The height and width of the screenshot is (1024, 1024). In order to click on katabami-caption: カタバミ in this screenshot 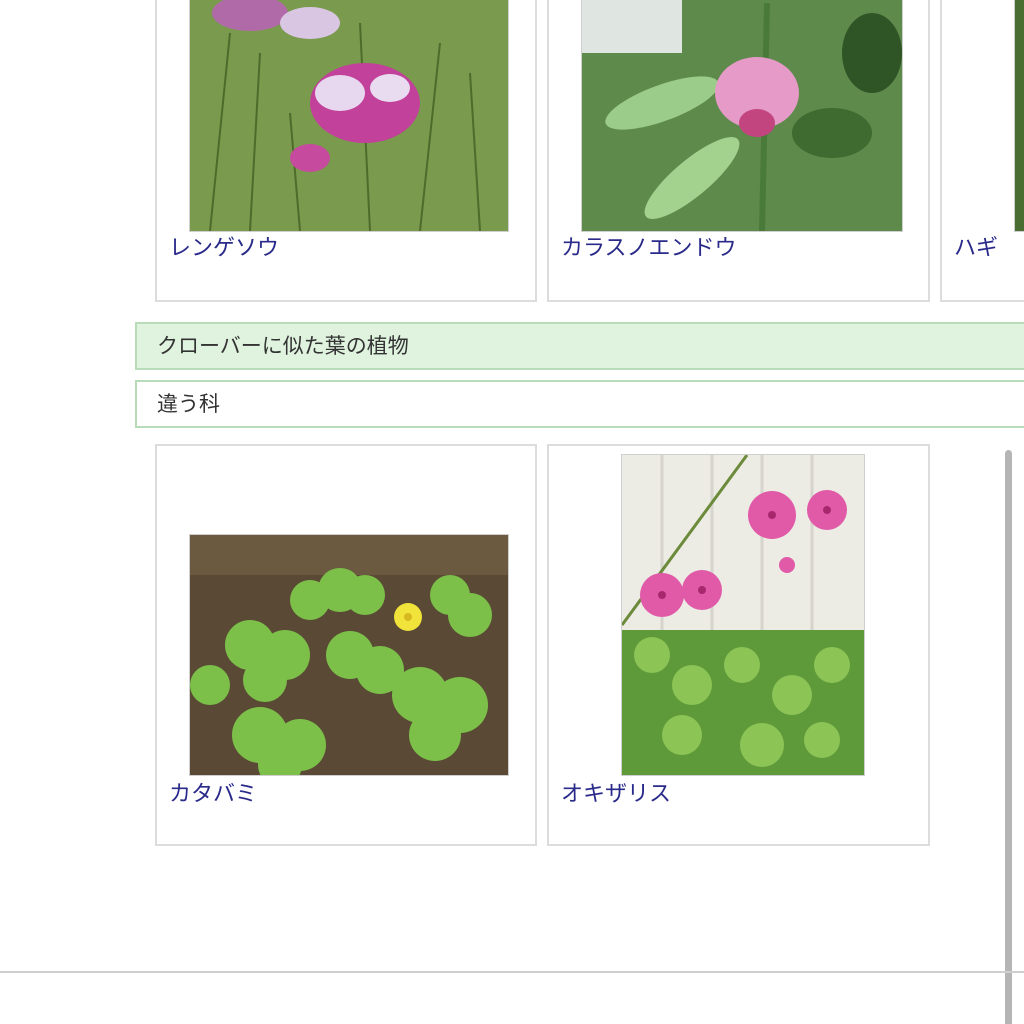, I will do `click(213, 792)`.